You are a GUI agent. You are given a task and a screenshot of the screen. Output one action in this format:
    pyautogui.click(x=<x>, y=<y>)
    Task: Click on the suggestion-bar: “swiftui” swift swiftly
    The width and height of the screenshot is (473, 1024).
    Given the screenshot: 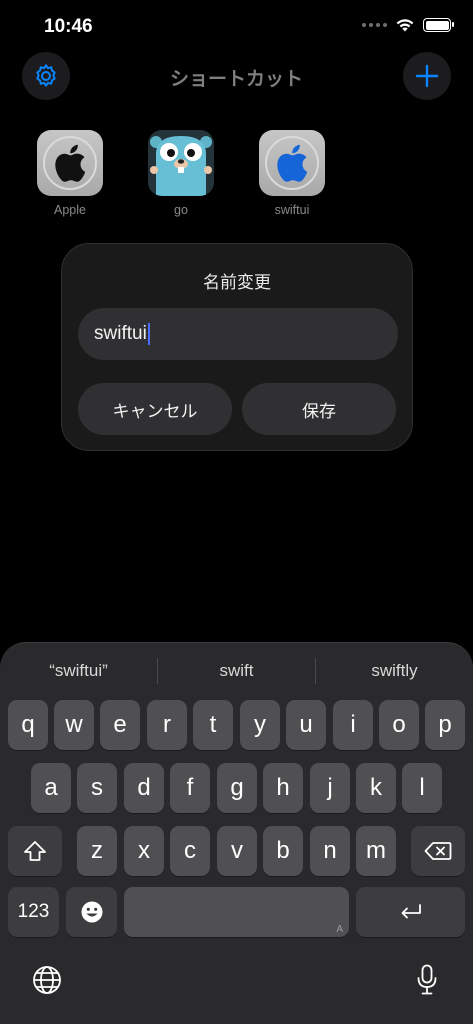 What is the action you would take?
    pyautogui.click(x=236, y=671)
    